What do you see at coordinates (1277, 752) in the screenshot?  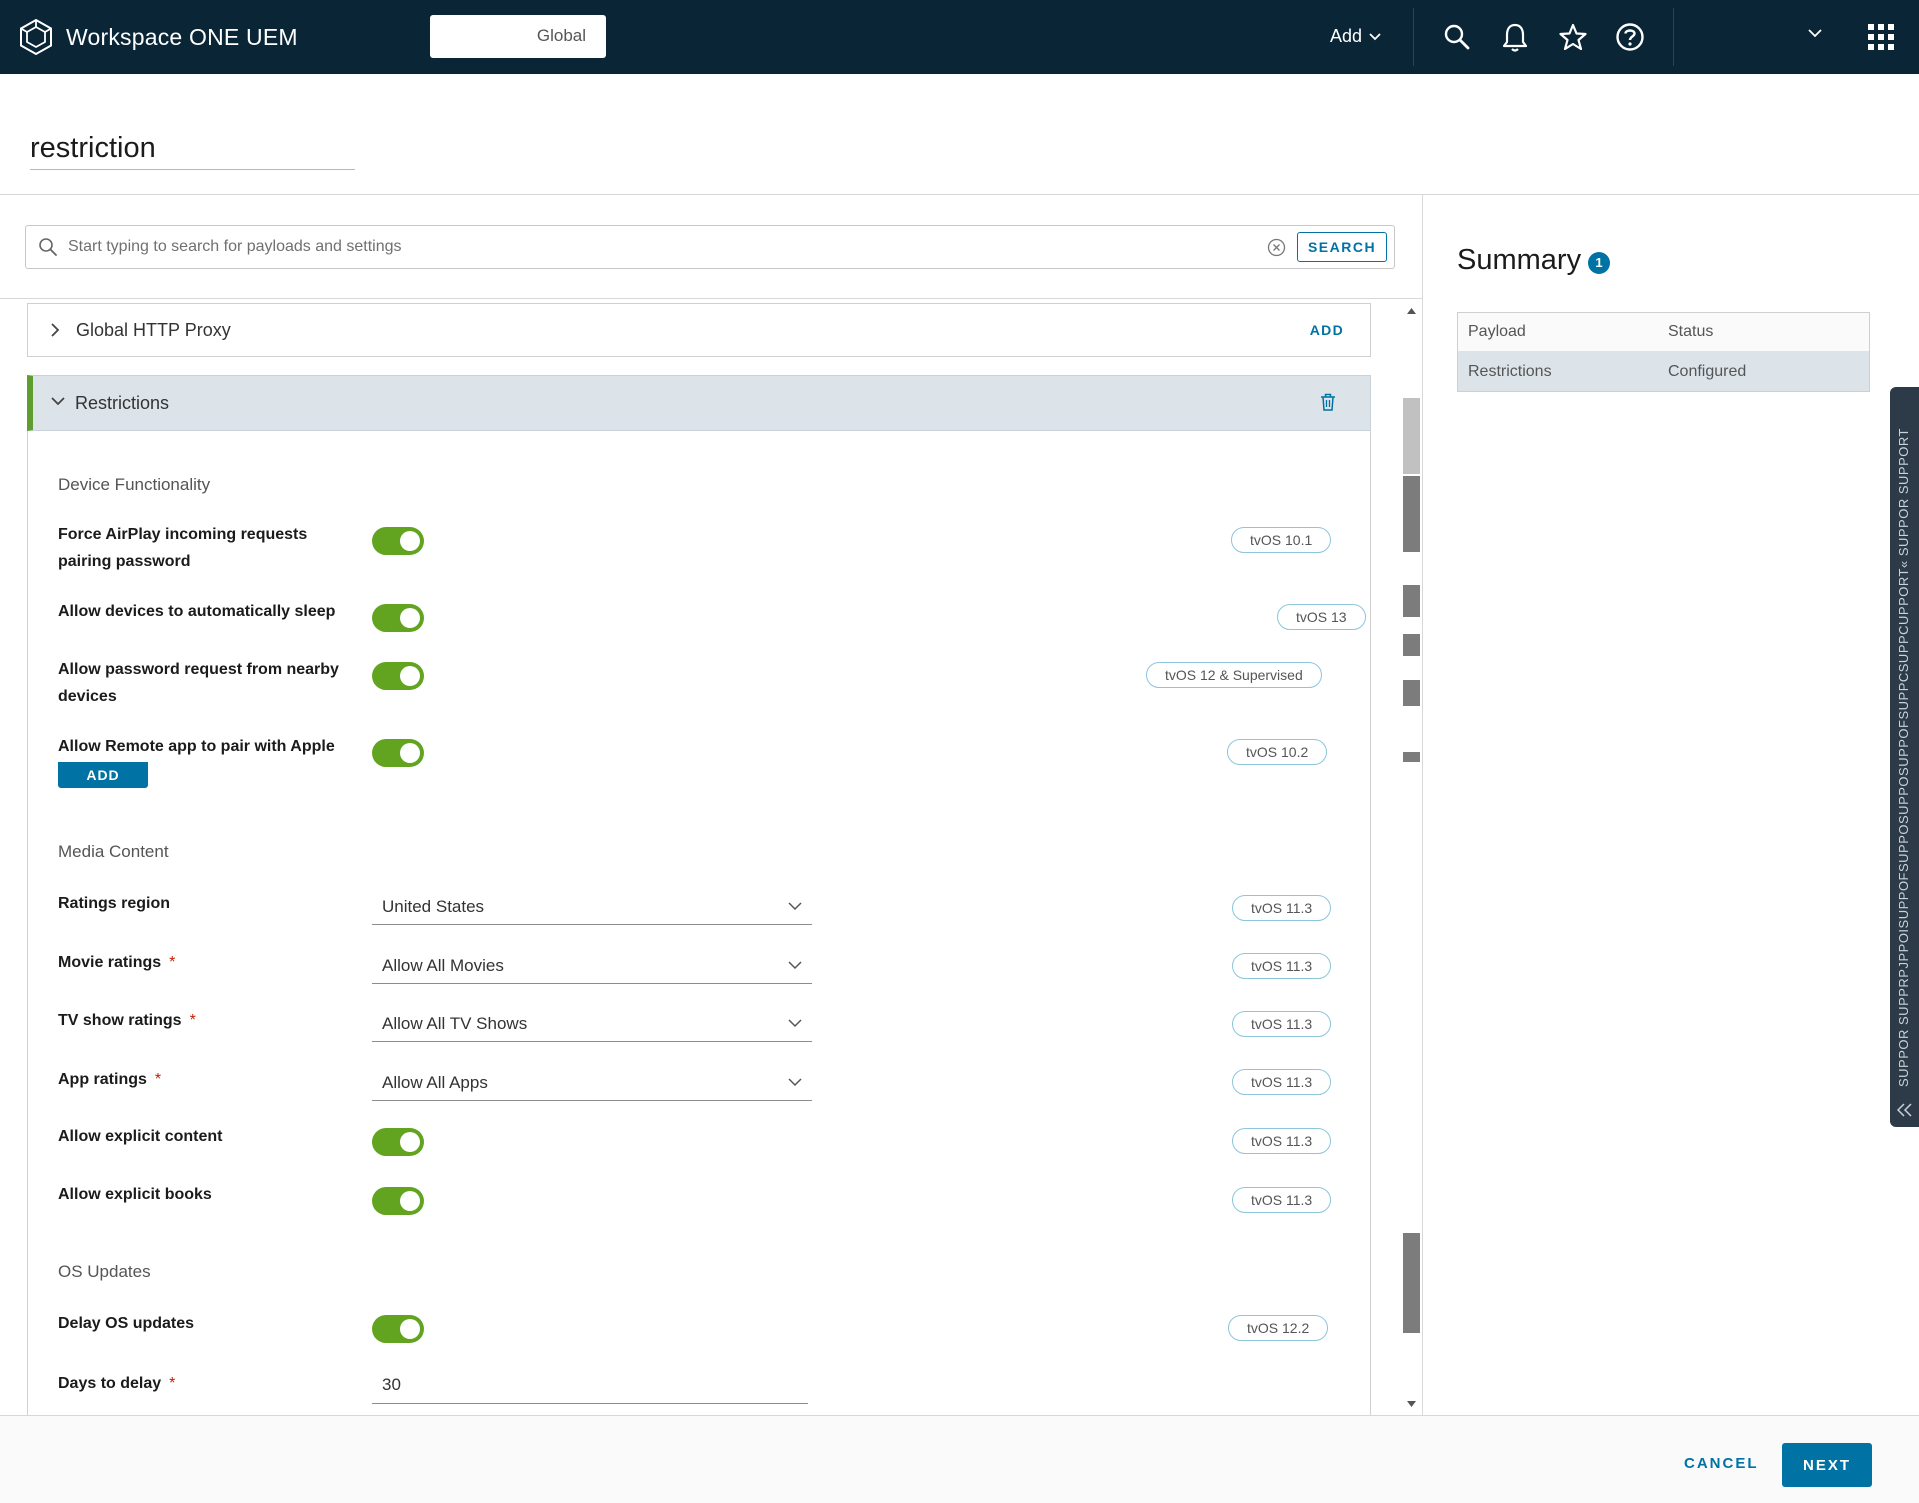 I see `os-version-badge: tvOS 10.2` at bounding box center [1277, 752].